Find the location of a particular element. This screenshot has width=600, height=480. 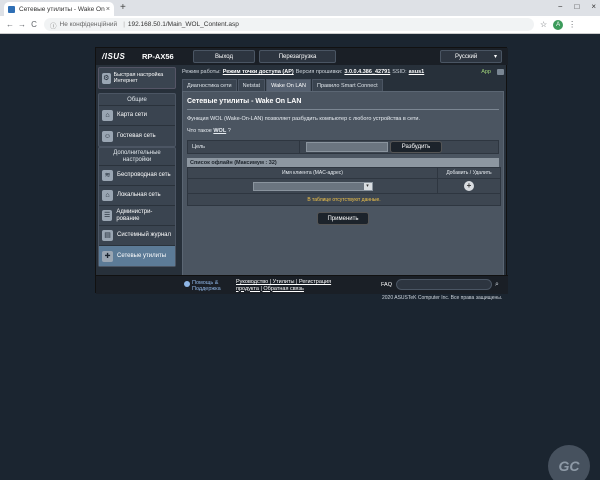

browser-tab: Сетевые утилиты - Wake On LAN × is located at coordinates (59, 9).